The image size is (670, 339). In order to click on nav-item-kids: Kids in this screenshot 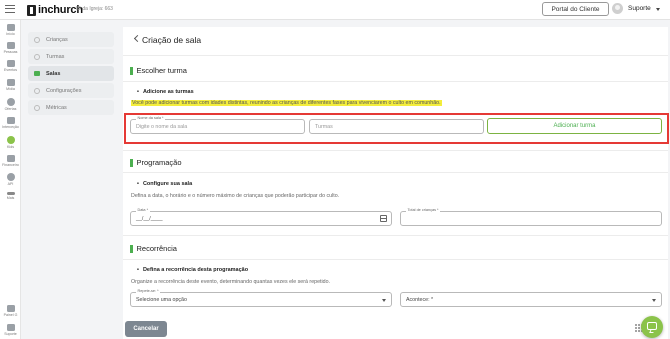, I will do `click(10, 142)`.